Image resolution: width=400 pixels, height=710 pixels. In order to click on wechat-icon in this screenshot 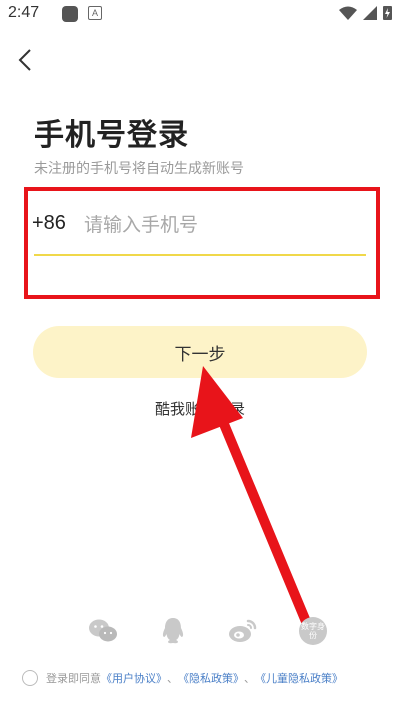, I will do `click(103, 630)`.